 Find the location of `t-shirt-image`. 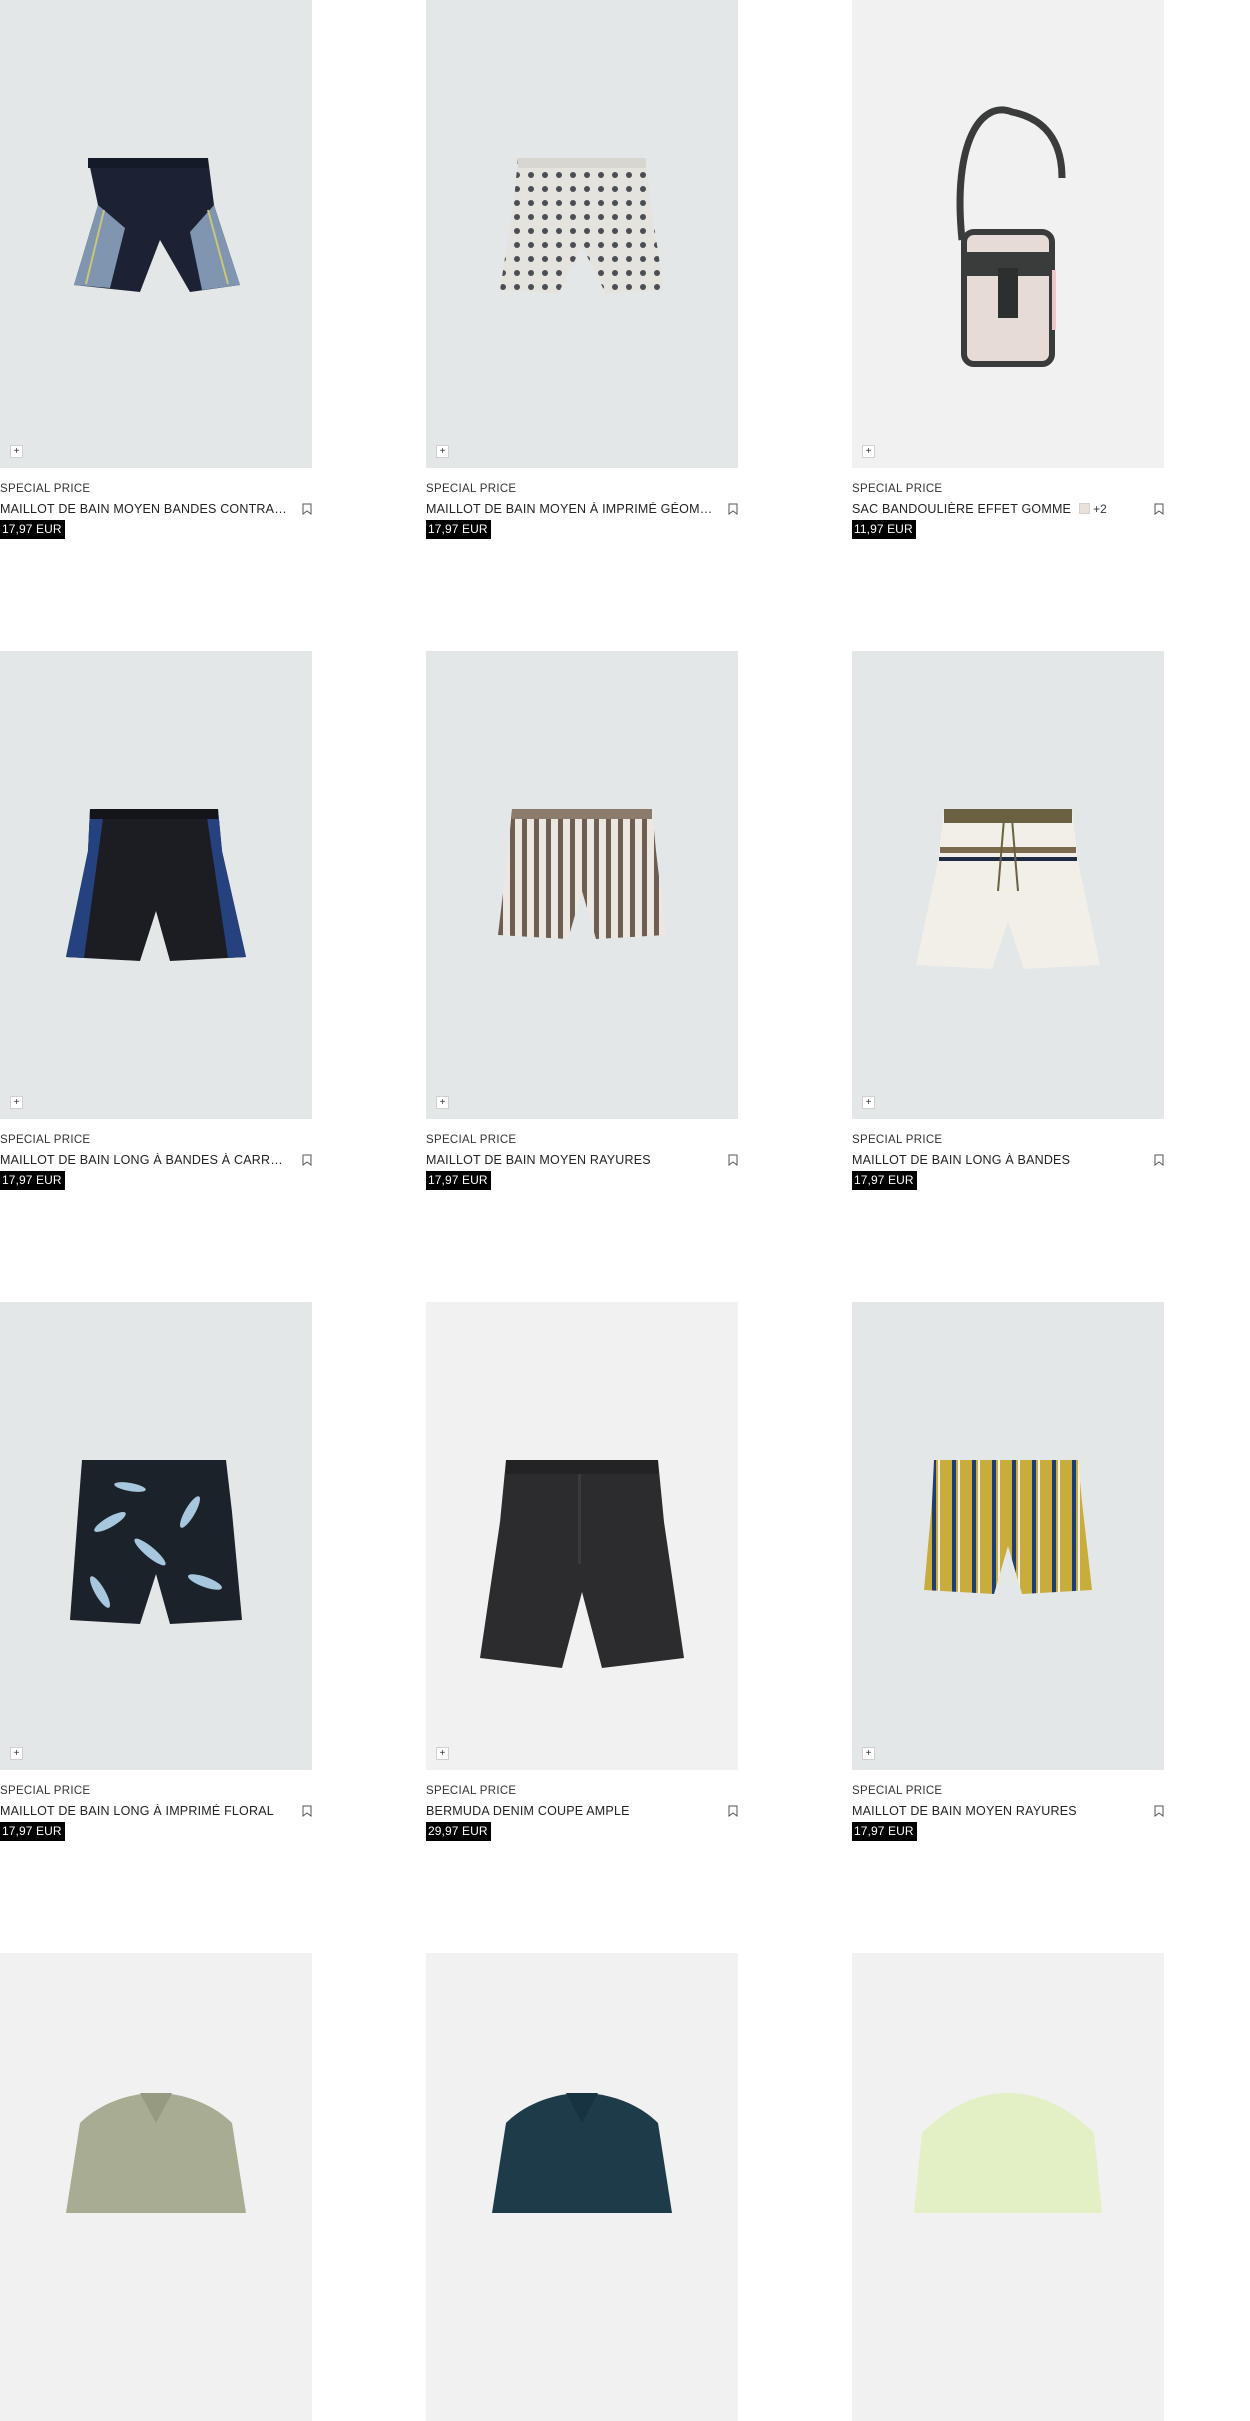

t-shirt-image is located at coordinates (1008, 2153).